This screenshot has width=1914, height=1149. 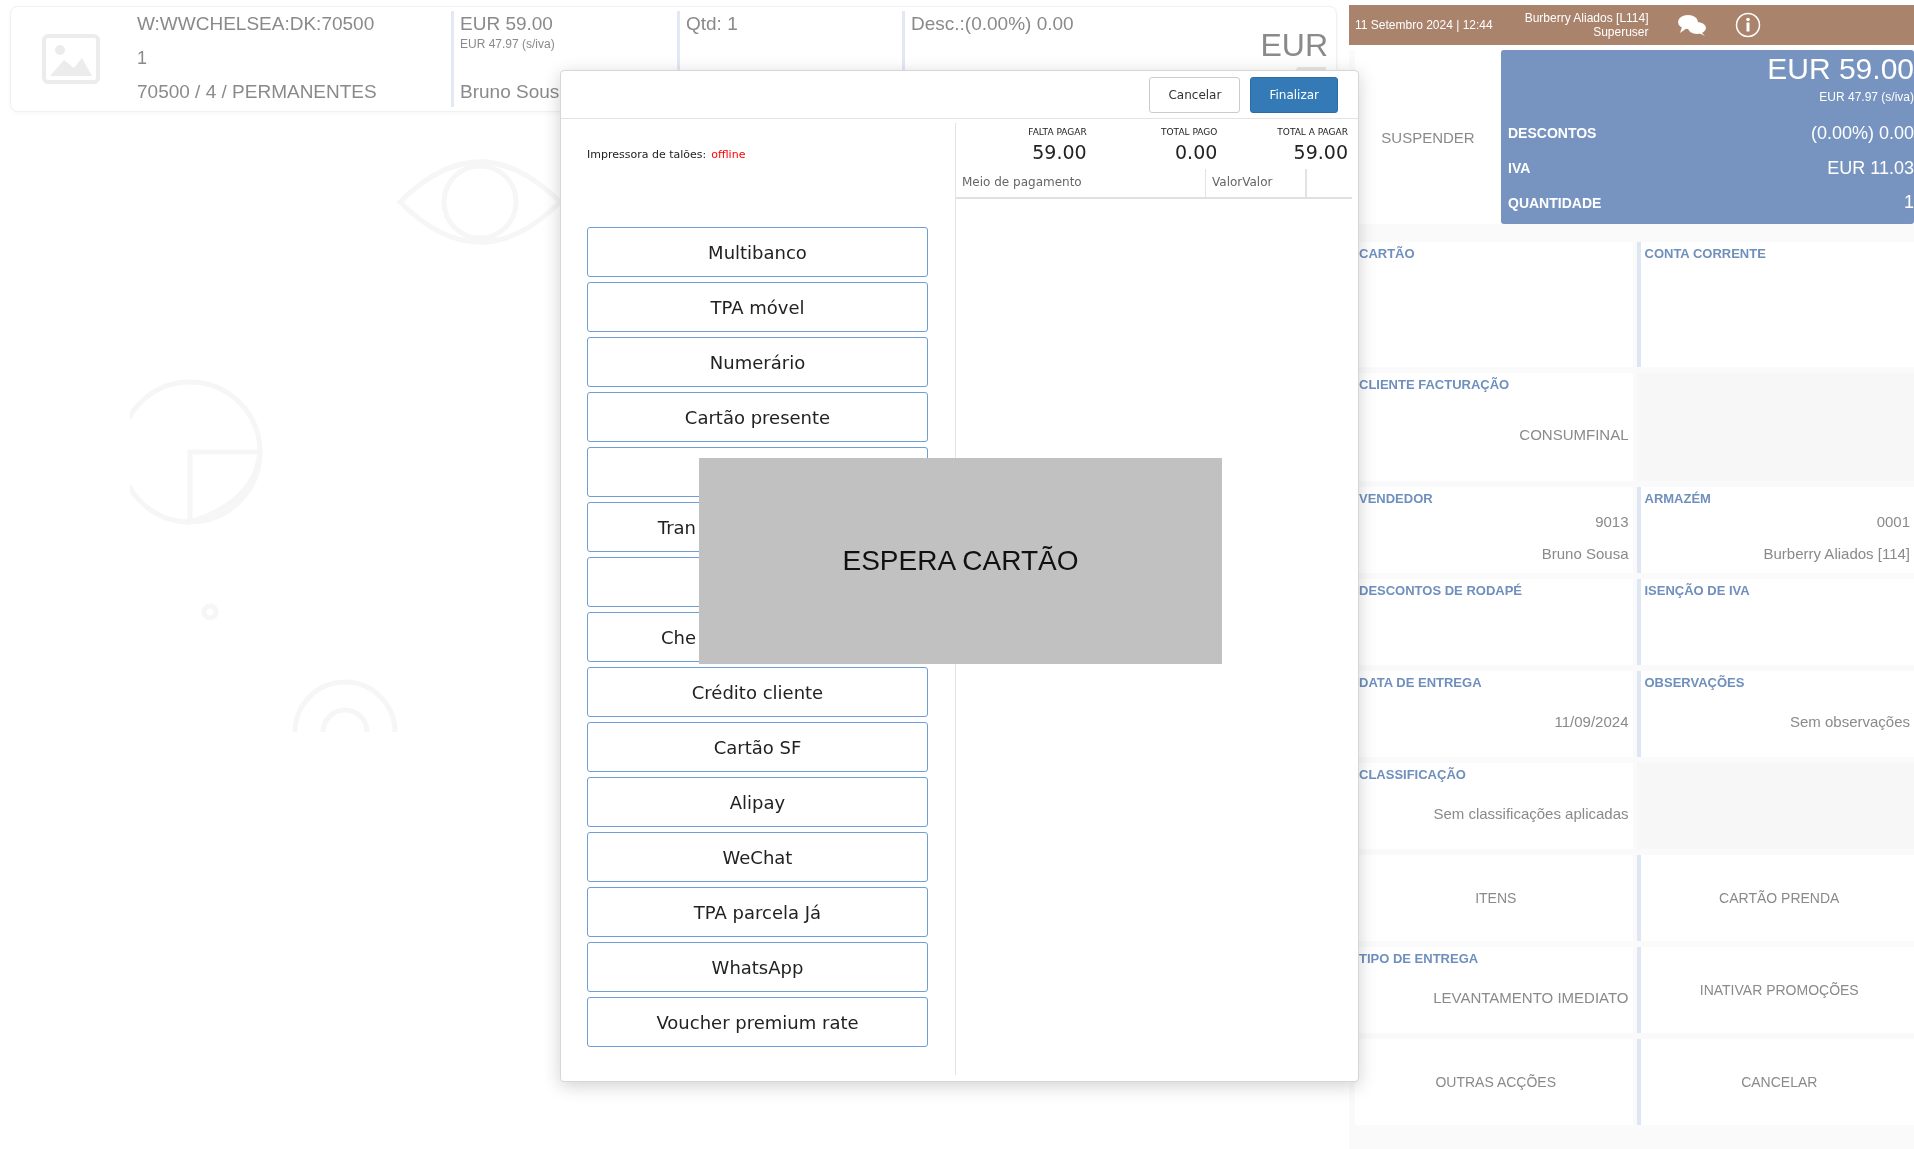 What do you see at coordinates (1779, 1082) in the screenshot?
I see `action-label: CANCELAR` at bounding box center [1779, 1082].